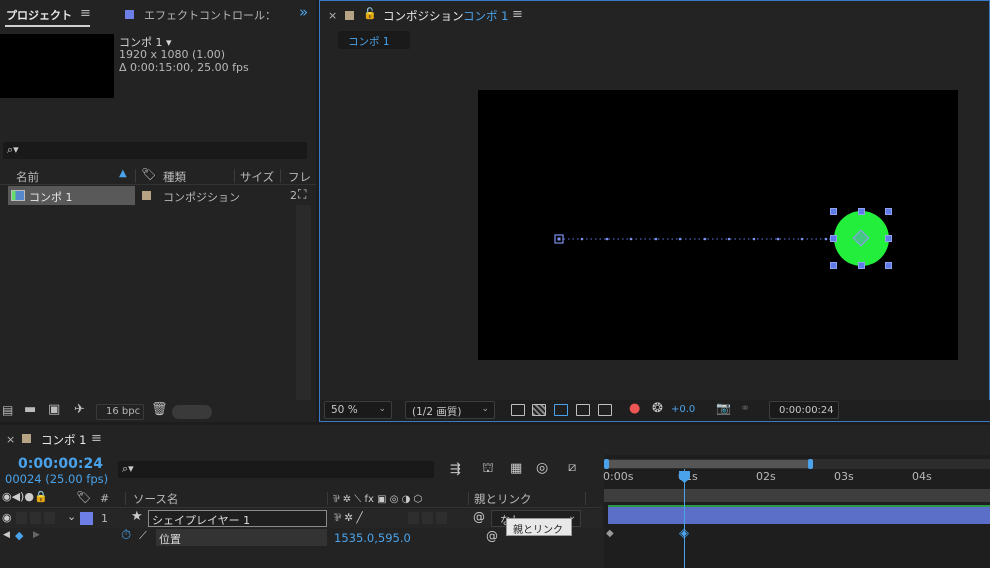 This screenshot has height=568, width=990. I want to click on next-keyframe-icon: ▶, so click(36, 535).